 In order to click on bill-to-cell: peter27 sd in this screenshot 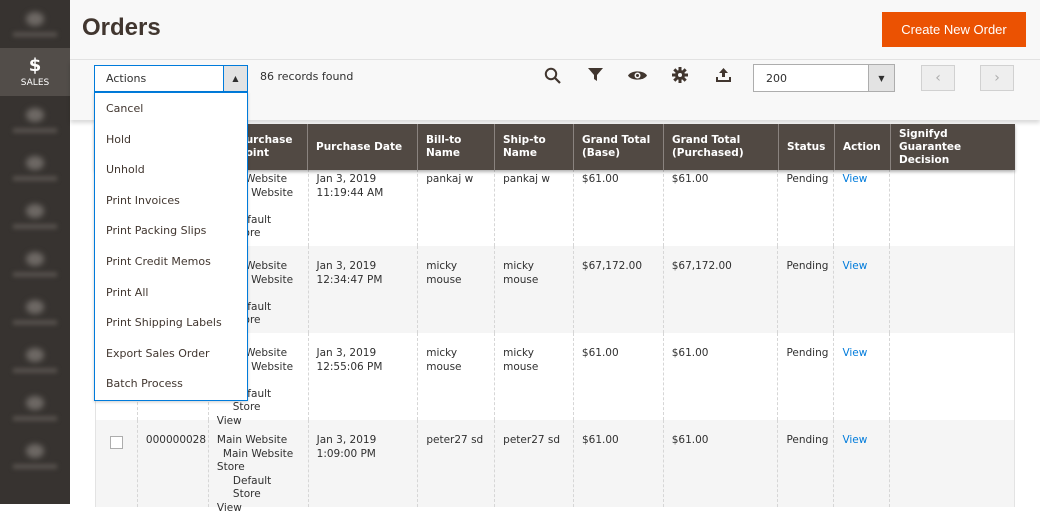, I will do `click(456, 463)`.